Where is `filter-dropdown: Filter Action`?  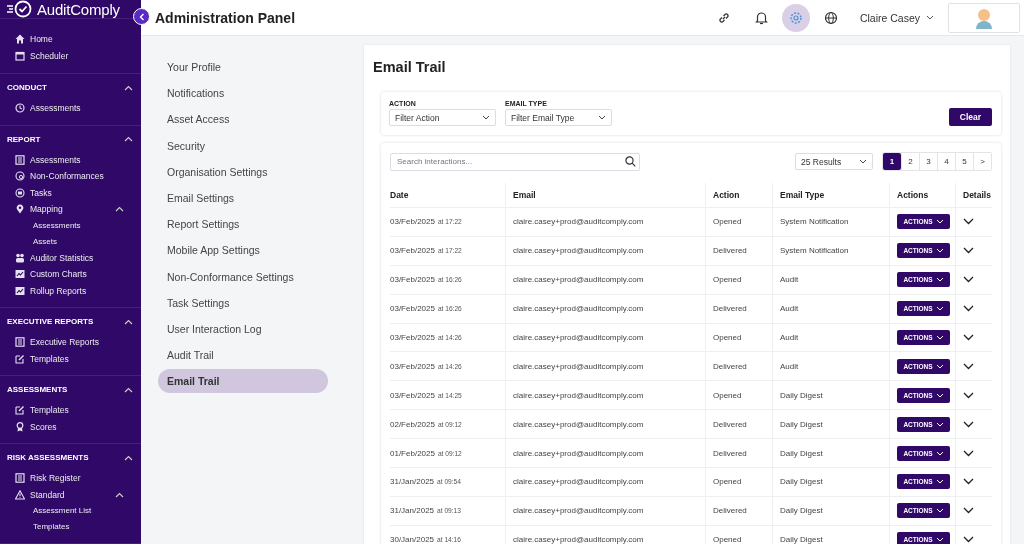 filter-dropdown: Filter Action is located at coordinates (442, 117).